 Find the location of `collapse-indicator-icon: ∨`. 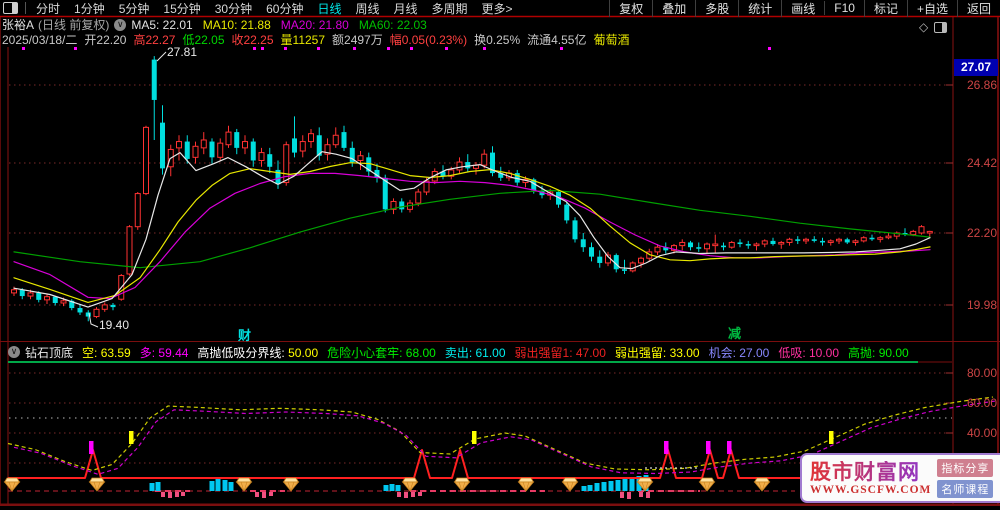

collapse-indicator-icon: ∨ is located at coordinates (14, 352).